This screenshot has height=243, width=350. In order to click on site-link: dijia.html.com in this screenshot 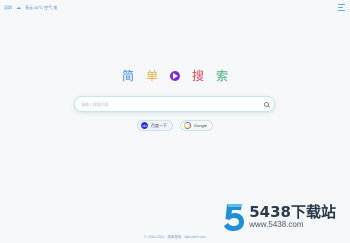, I will do `click(194, 237)`.